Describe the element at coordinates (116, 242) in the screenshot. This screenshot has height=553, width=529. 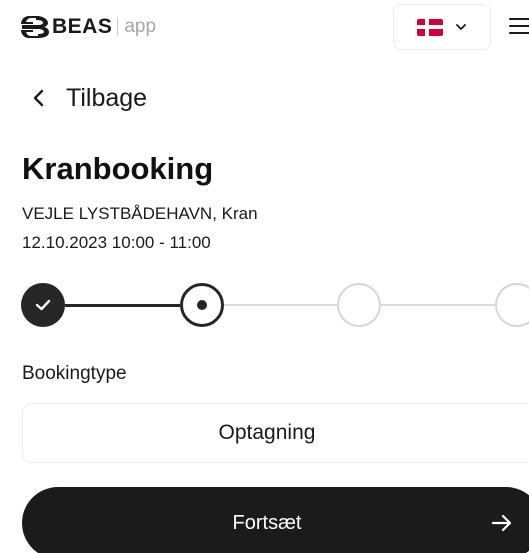
I see `booking-datetime: 12.10.2023 10:00 - 11:00` at that location.